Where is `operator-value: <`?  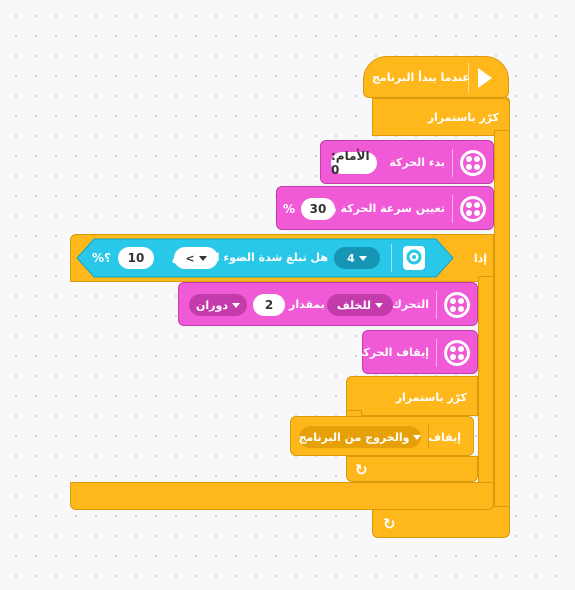 operator-value: < is located at coordinates (190, 258).